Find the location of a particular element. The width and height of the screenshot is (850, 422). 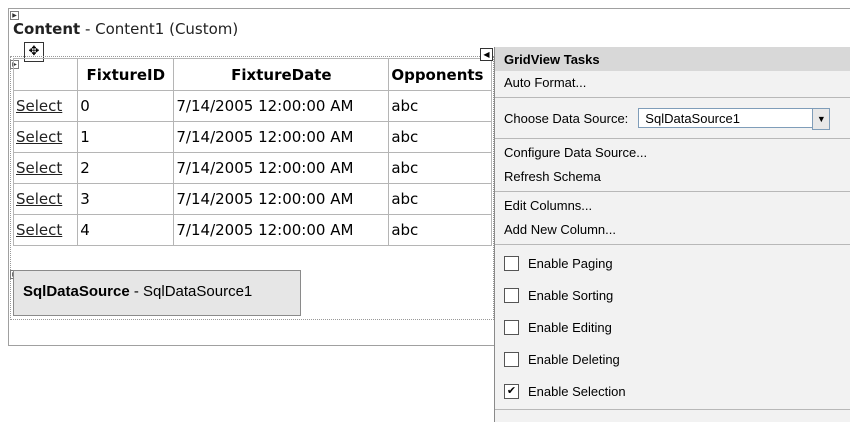

table-row: Select 1 7/14/2005 12:00:00 AM abc is located at coordinates (252, 137).